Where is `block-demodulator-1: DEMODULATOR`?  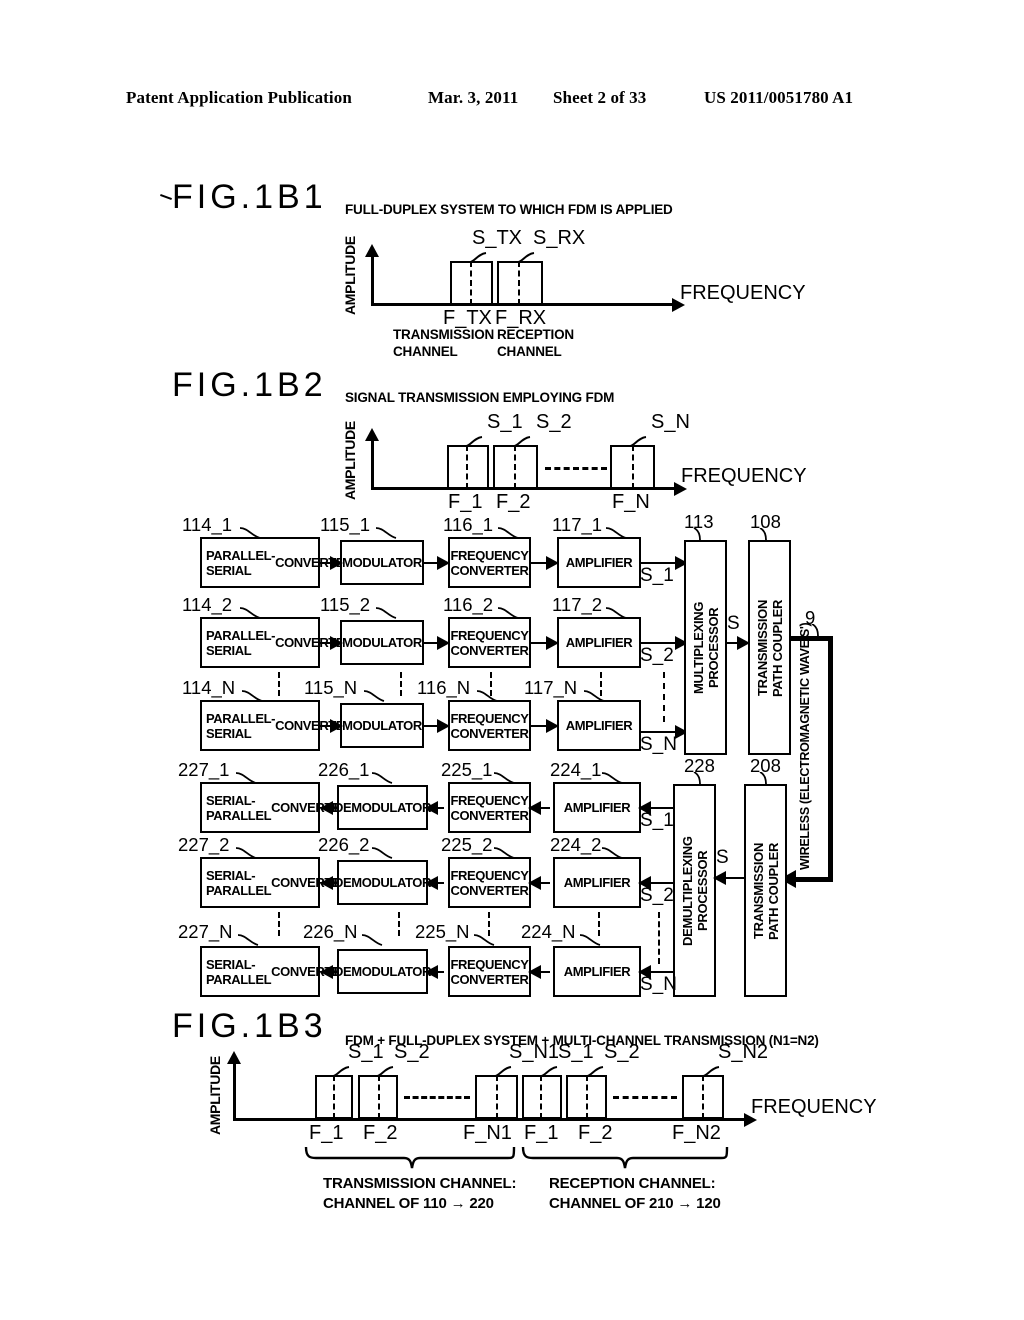
block-demodulator-1: DEMODULATOR is located at coordinates (382, 807).